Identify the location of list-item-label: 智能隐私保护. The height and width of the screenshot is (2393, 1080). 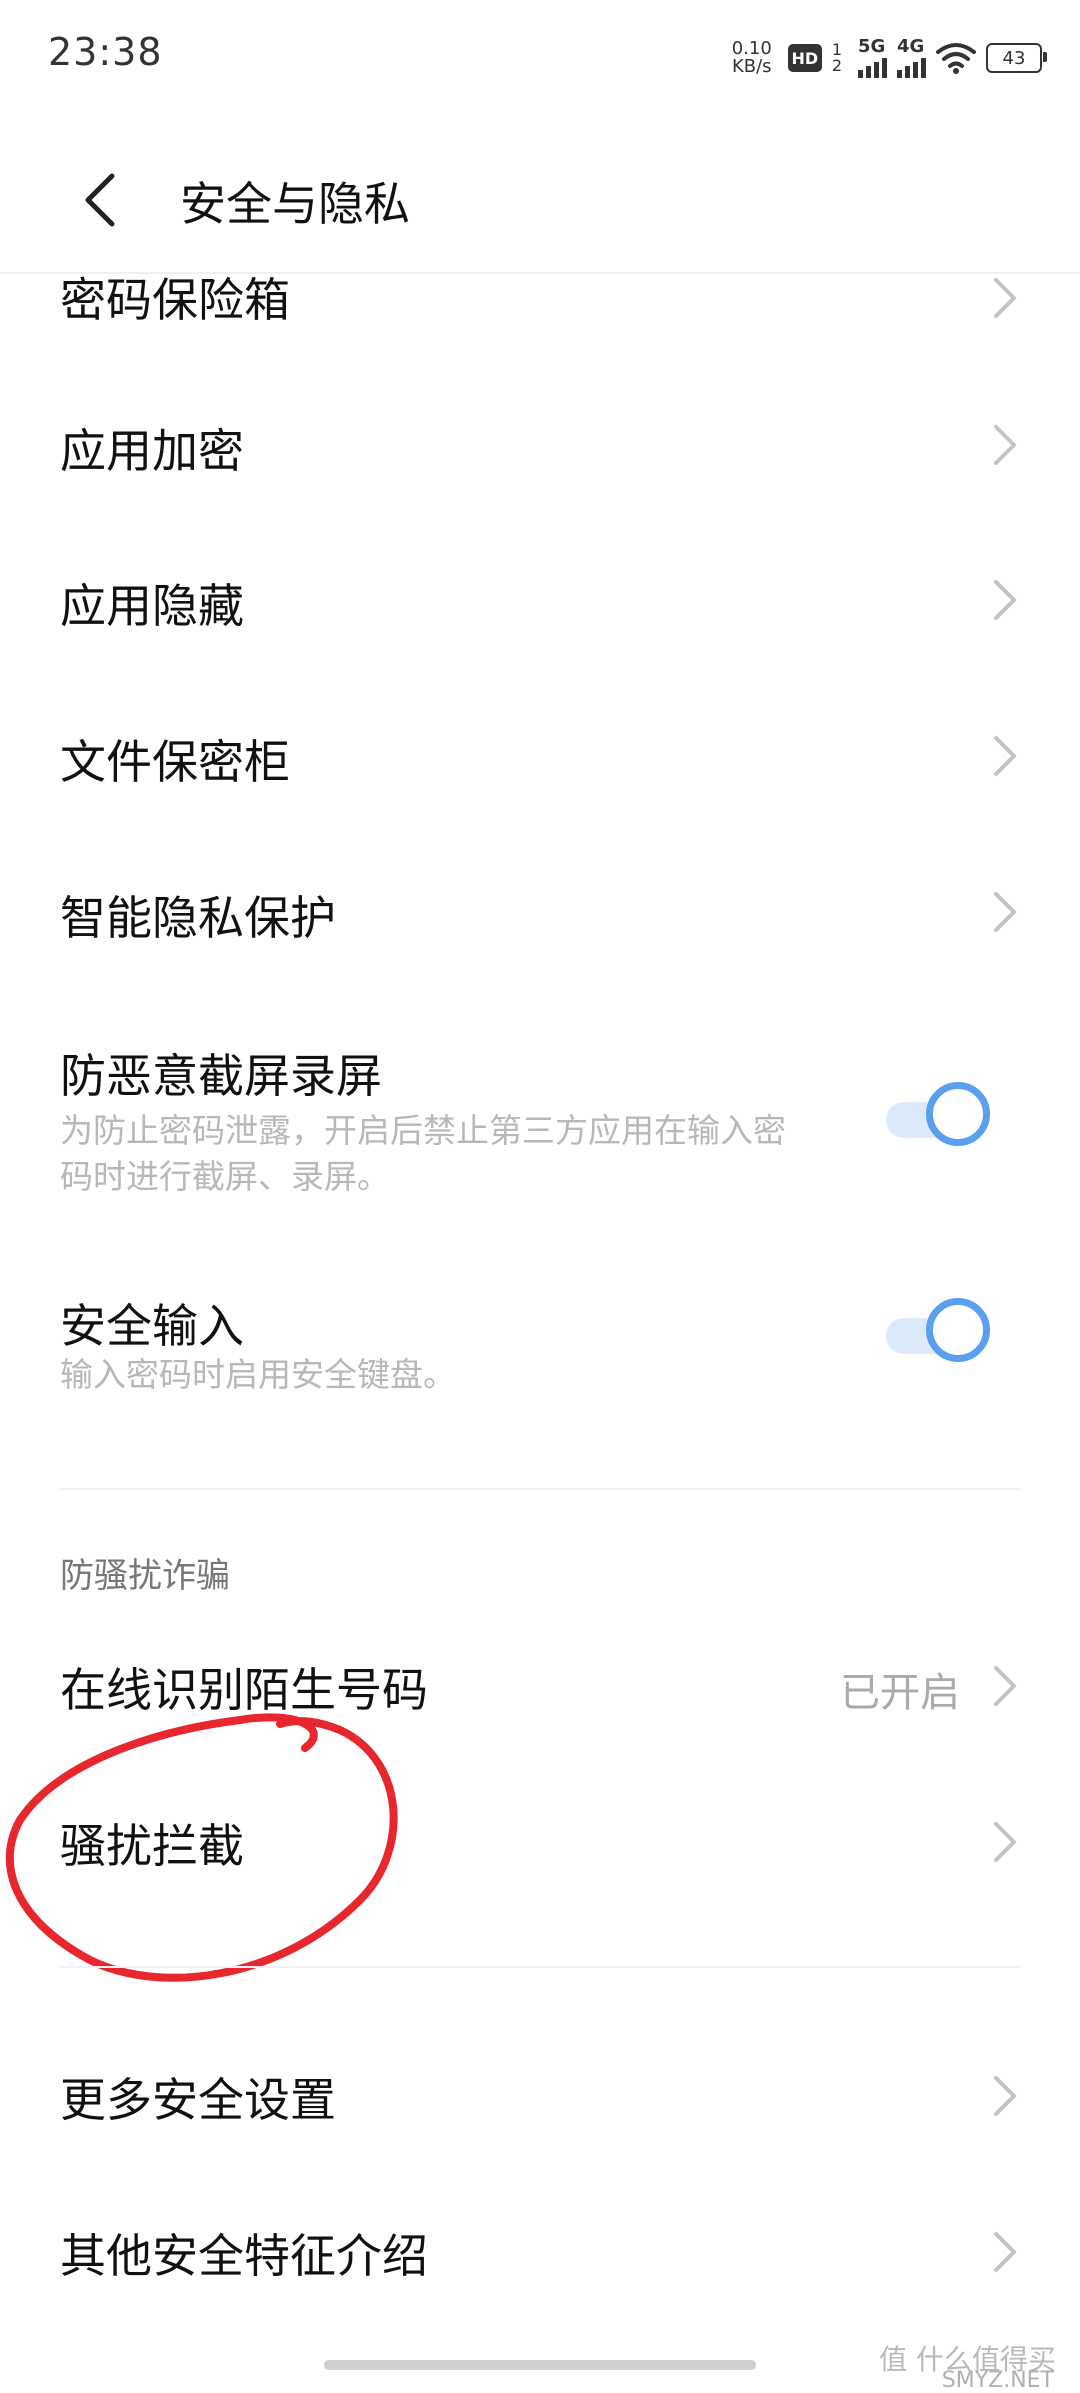
(198, 918).